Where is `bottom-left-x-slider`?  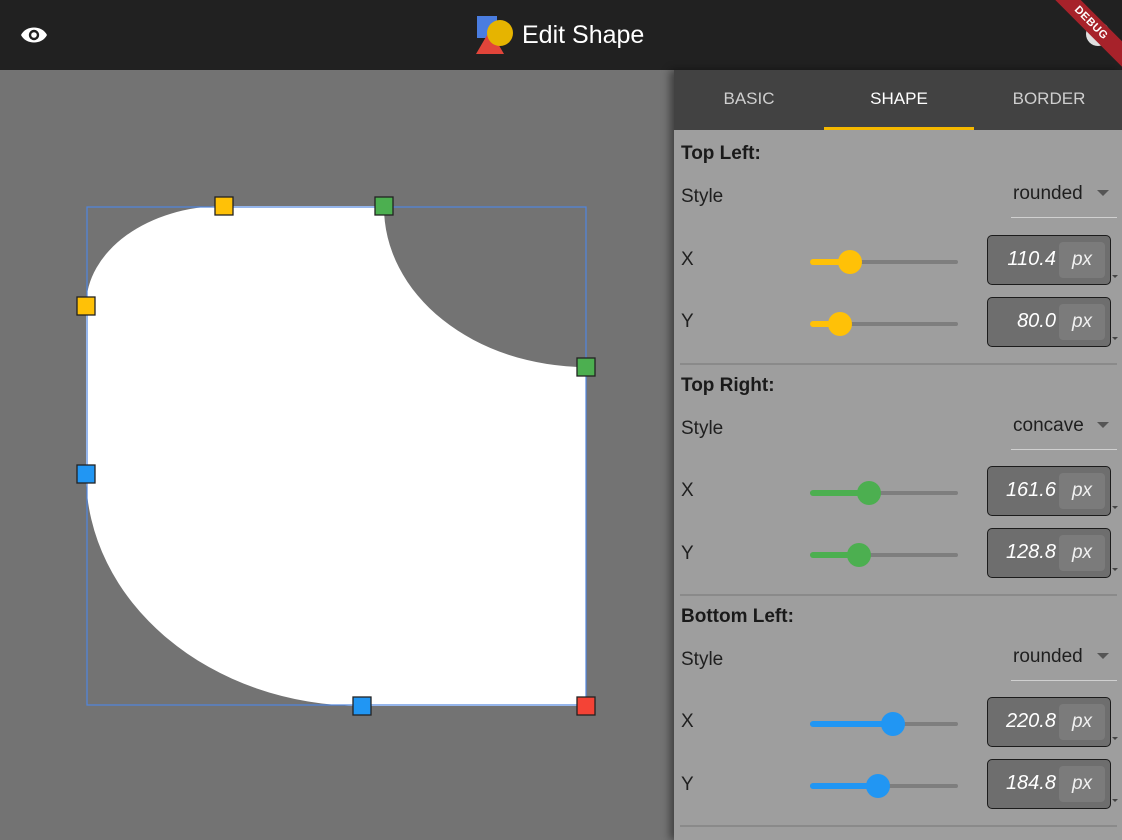 bottom-left-x-slider is located at coordinates (884, 724).